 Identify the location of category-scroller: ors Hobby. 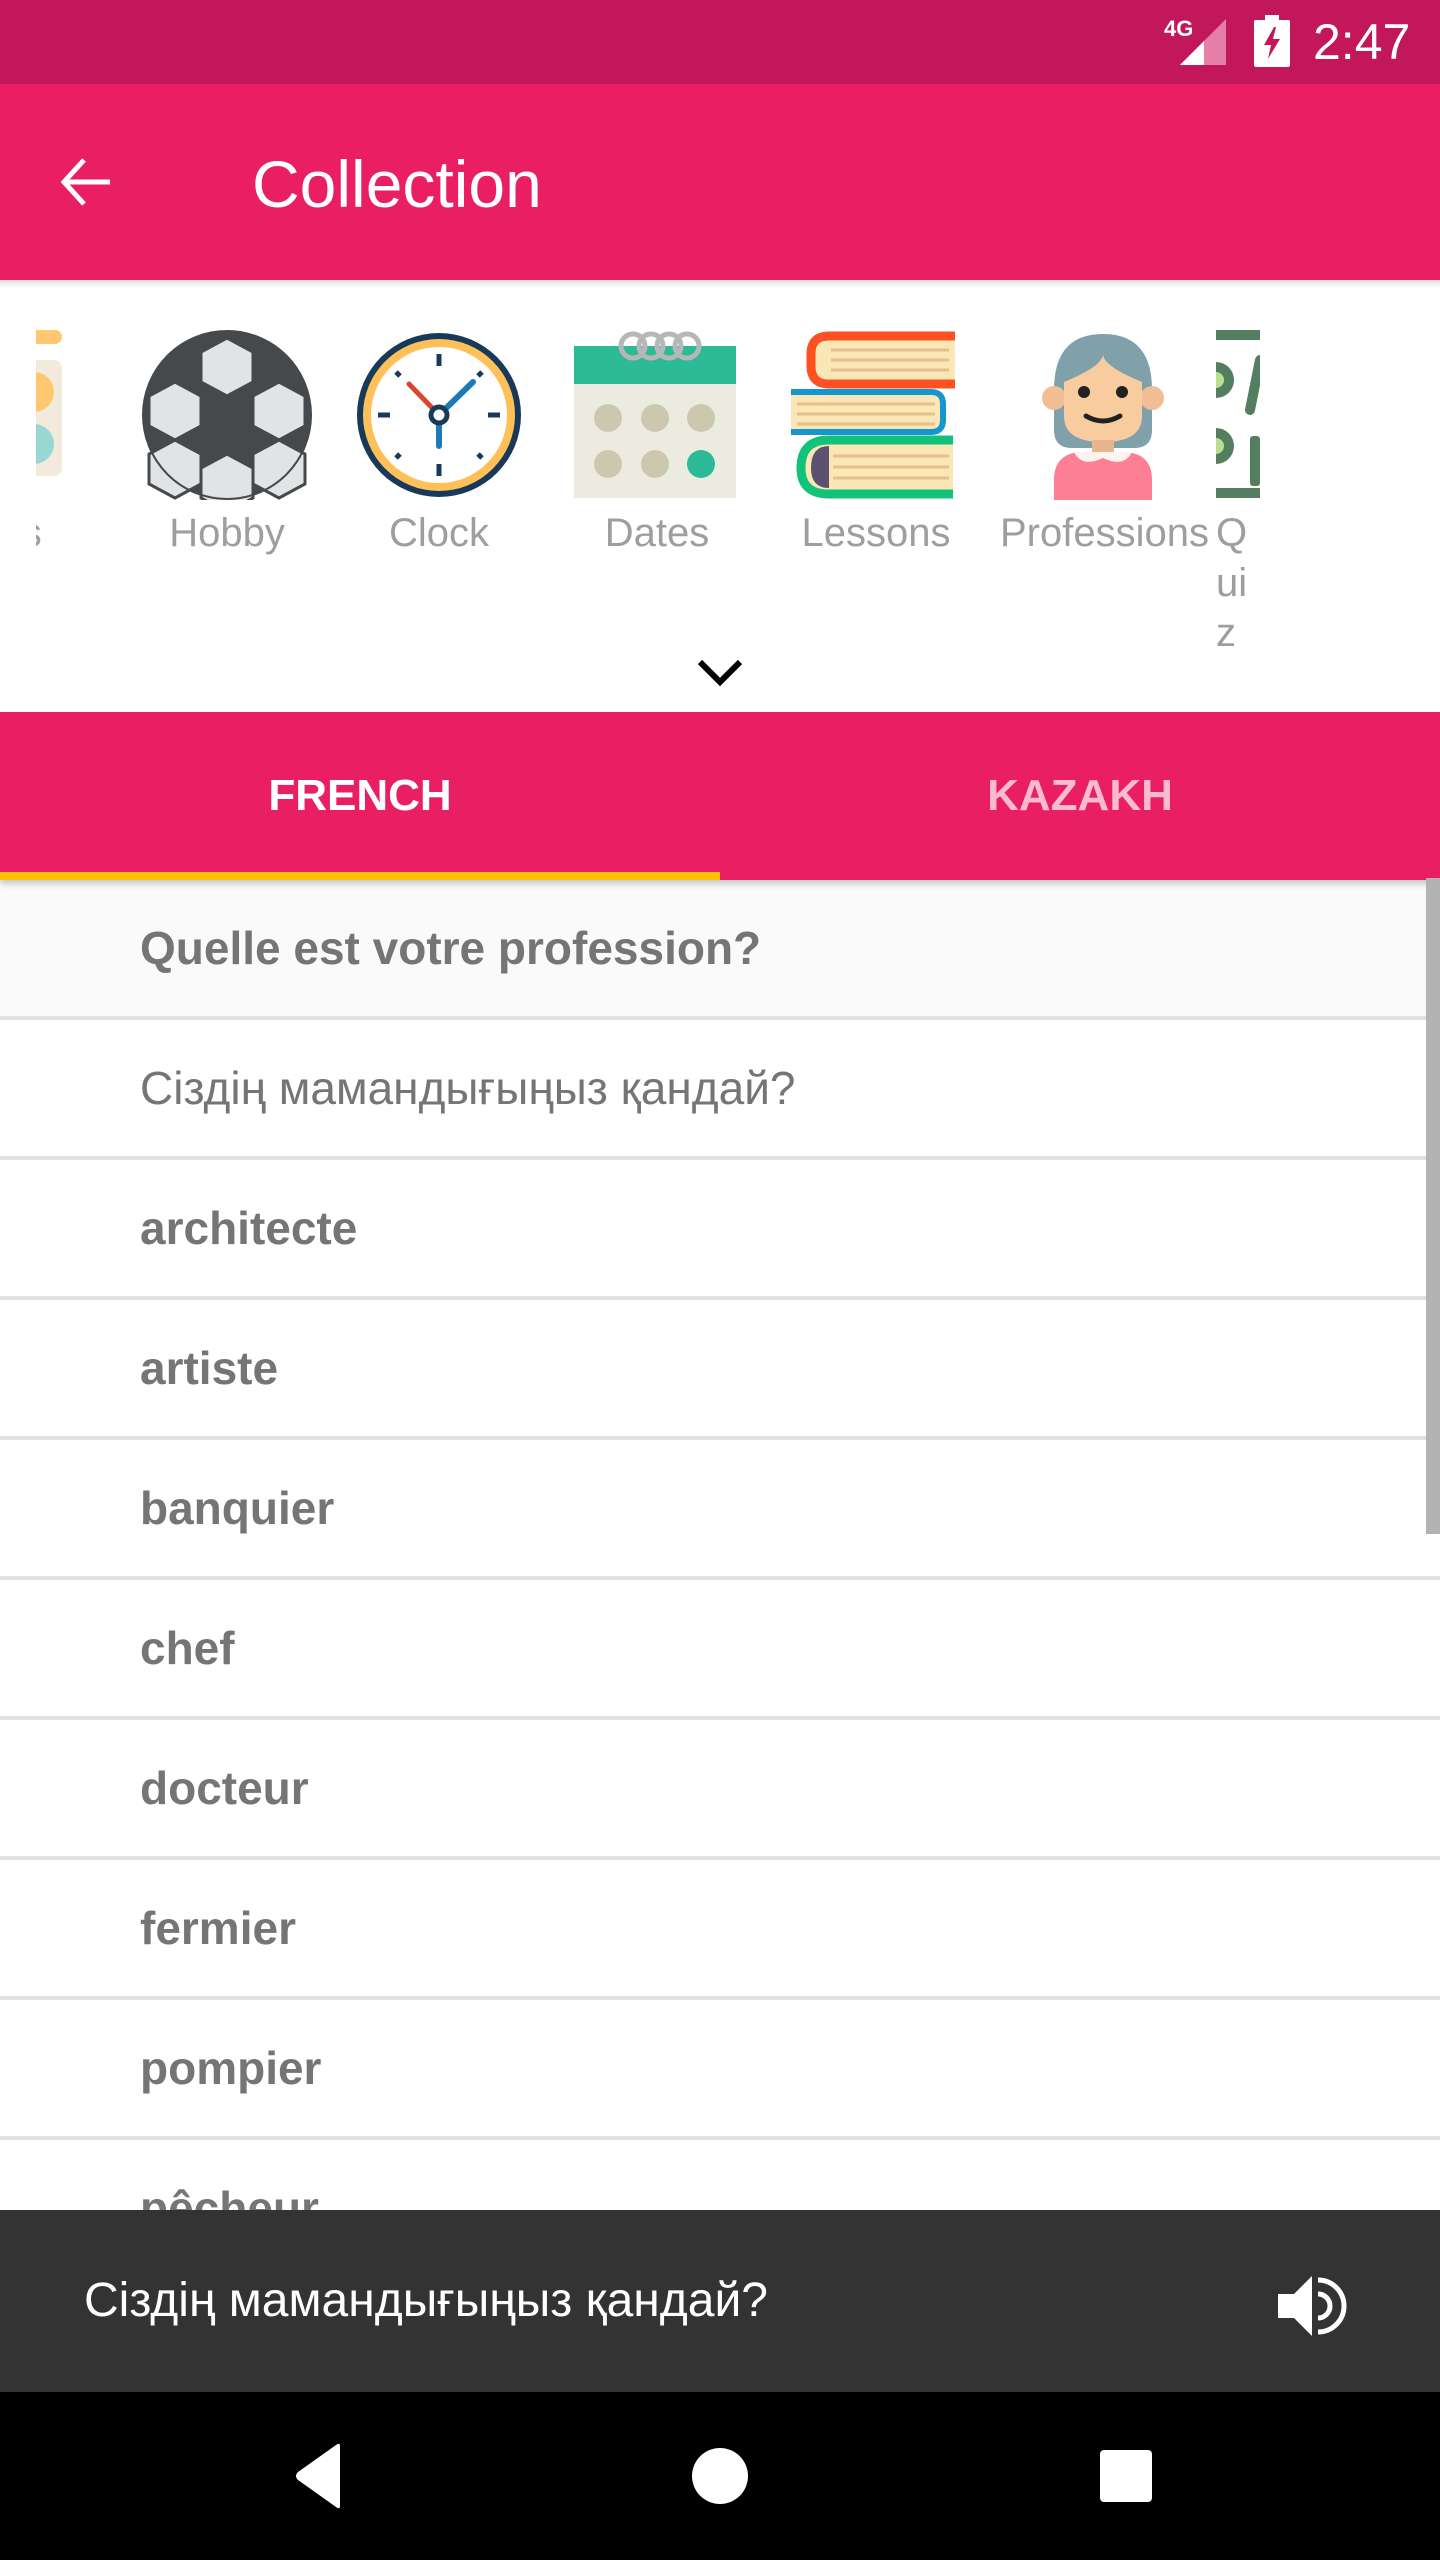
(648, 490).